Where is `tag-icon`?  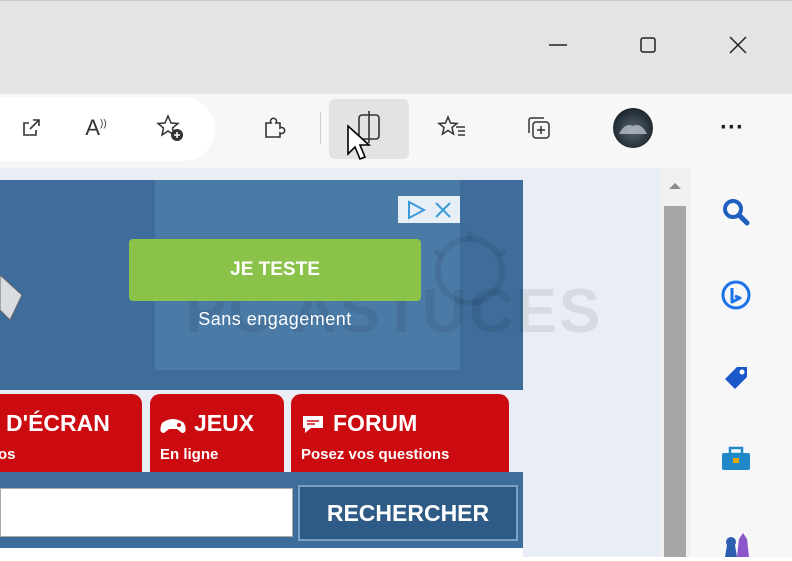
tag-icon is located at coordinates (736, 378).